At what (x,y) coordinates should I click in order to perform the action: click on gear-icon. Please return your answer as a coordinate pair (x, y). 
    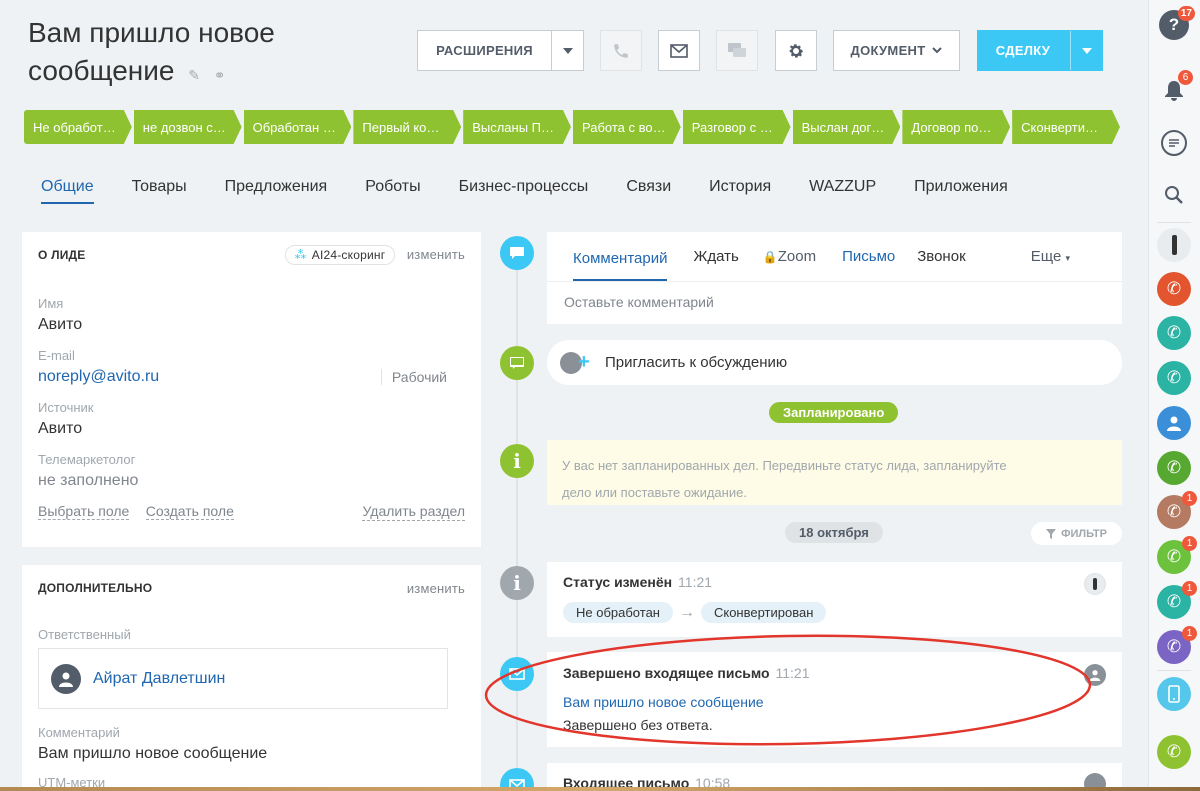
    Looking at the image, I should click on (796, 50).